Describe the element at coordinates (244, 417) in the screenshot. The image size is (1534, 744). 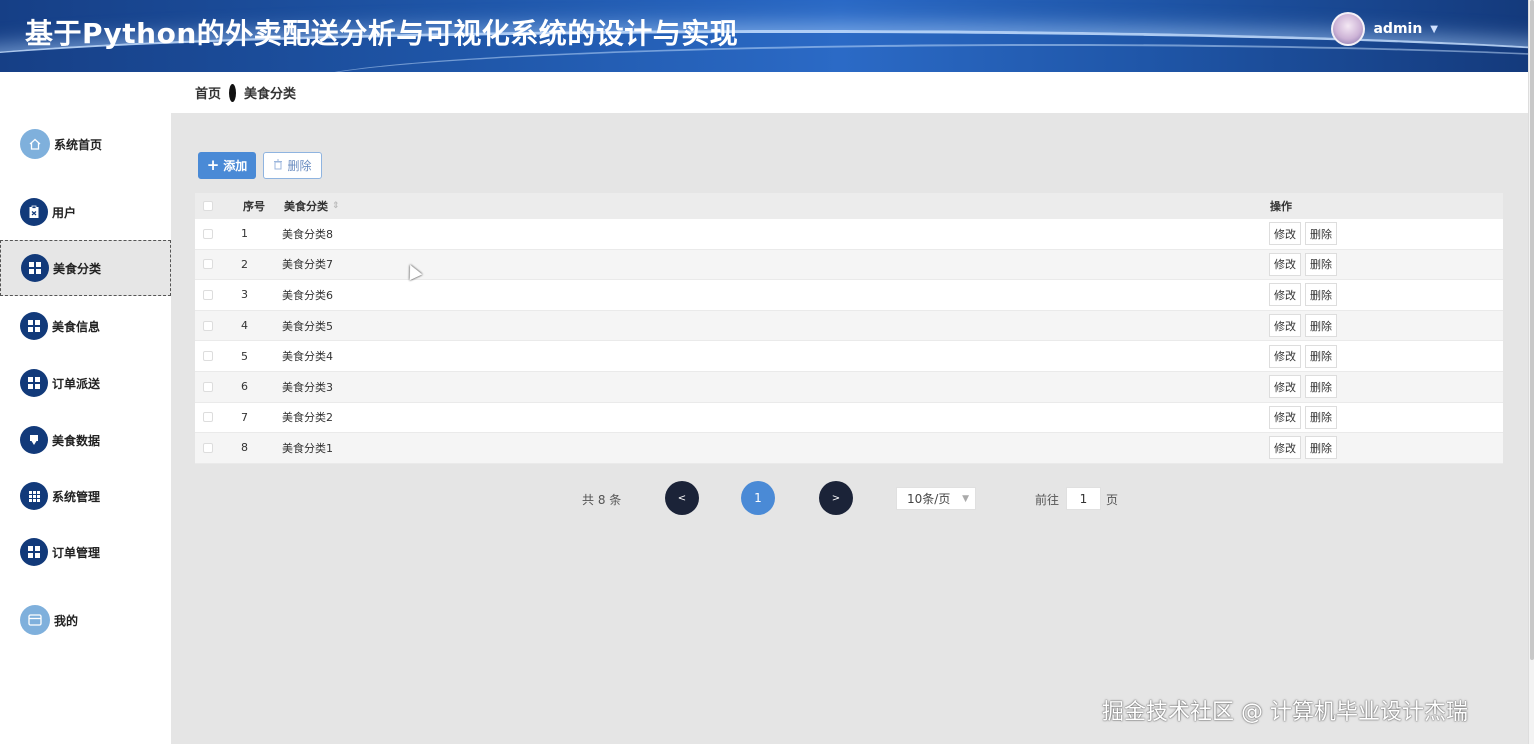
I see `row-index: 7` at that location.